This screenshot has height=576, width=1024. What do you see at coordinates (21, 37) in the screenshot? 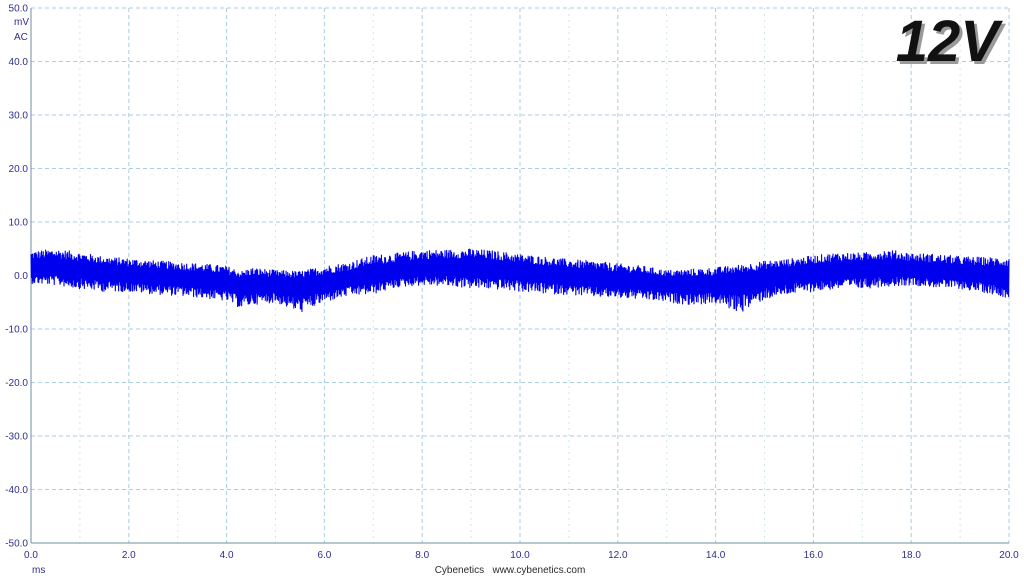
I see `coupling-label: AC` at bounding box center [21, 37].